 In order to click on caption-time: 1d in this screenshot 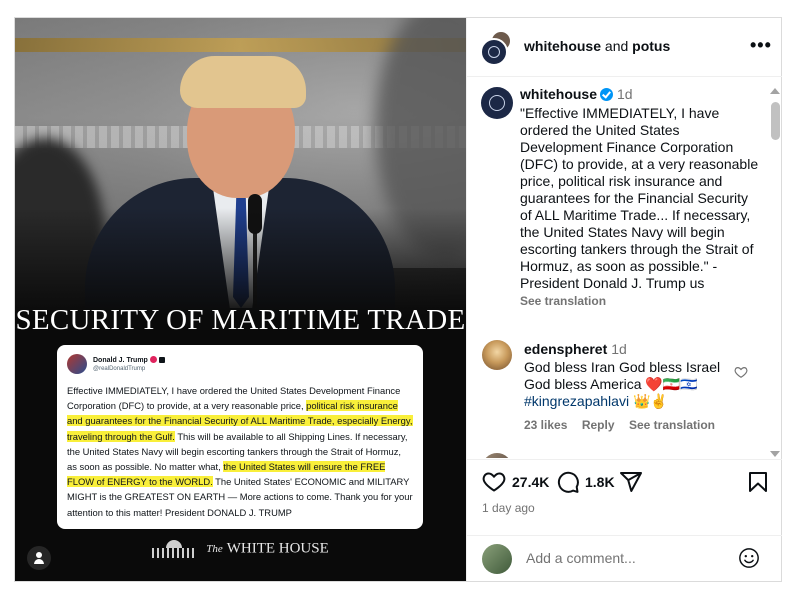, I will do `click(625, 94)`.